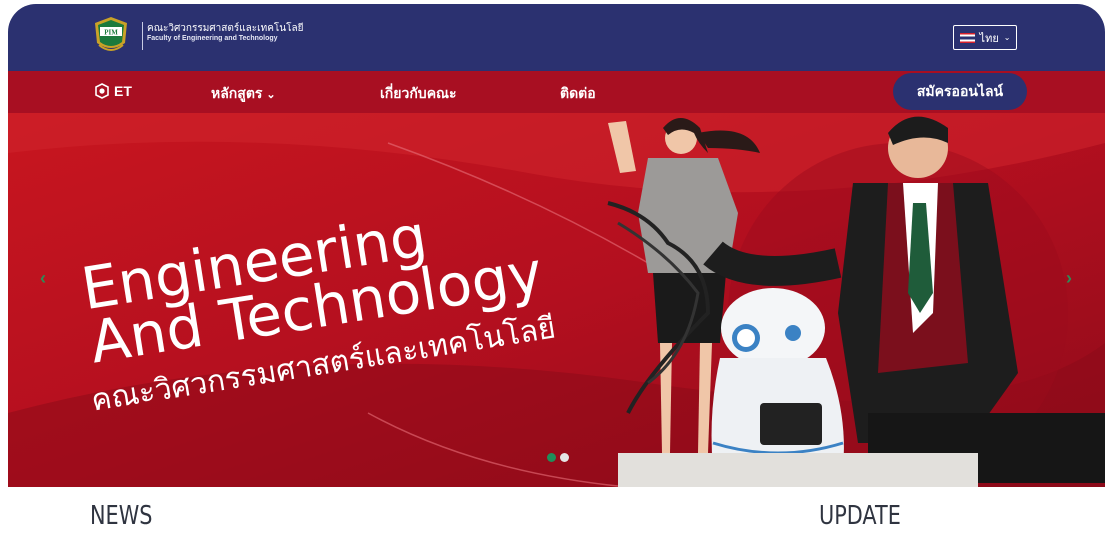 The width and height of the screenshot is (1105, 533). Describe the element at coordinates (123, 91) in the screenshot. I see `nav-brand-label: ET` at that location.